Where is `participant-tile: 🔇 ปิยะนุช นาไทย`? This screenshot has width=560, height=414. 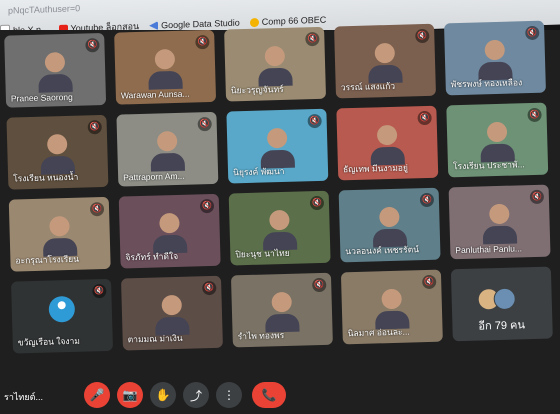
participant-tile: 🔇 ปิยะนุช นาไทย is located at coordinates (279, 228).